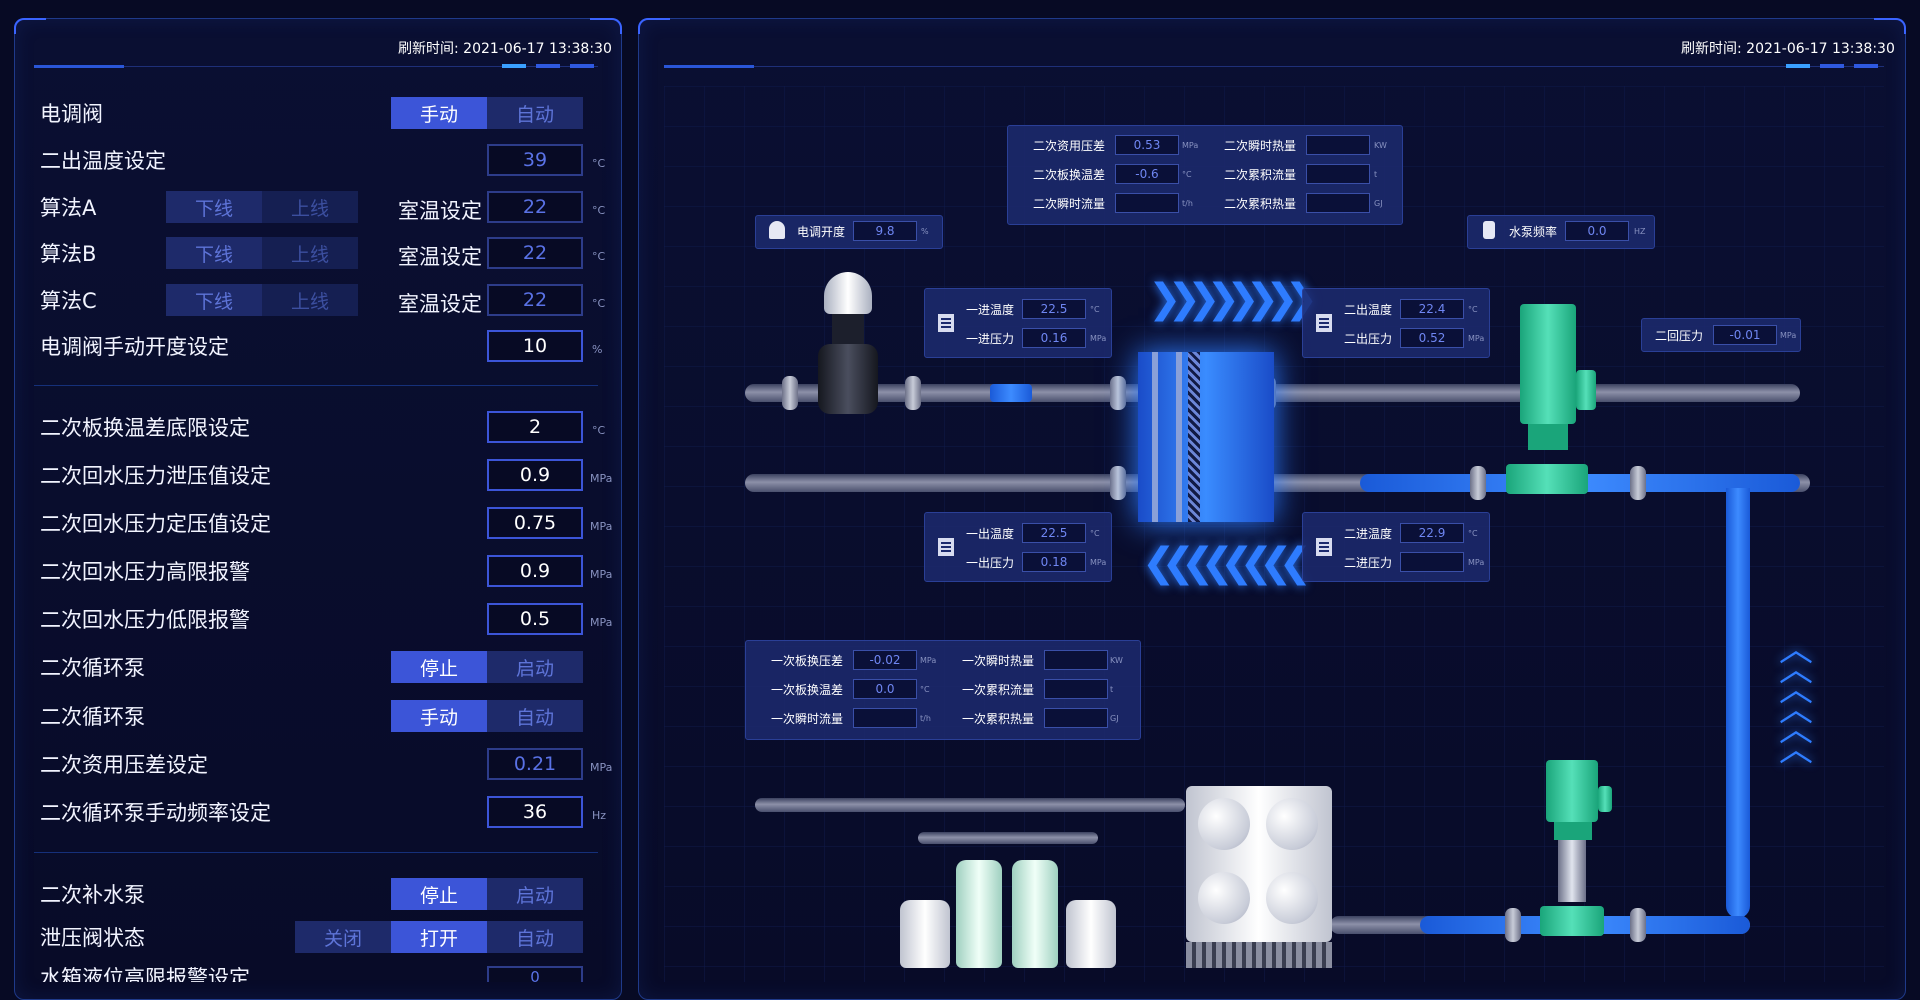 Image resolution: width=1920 pixels, height=1000 pixels. What do you see at coordinates (155, 475) in the screenshot?
I see `row-relief-pressure: 二次回水压力泄压值设定` at bounding box center [155, 475].